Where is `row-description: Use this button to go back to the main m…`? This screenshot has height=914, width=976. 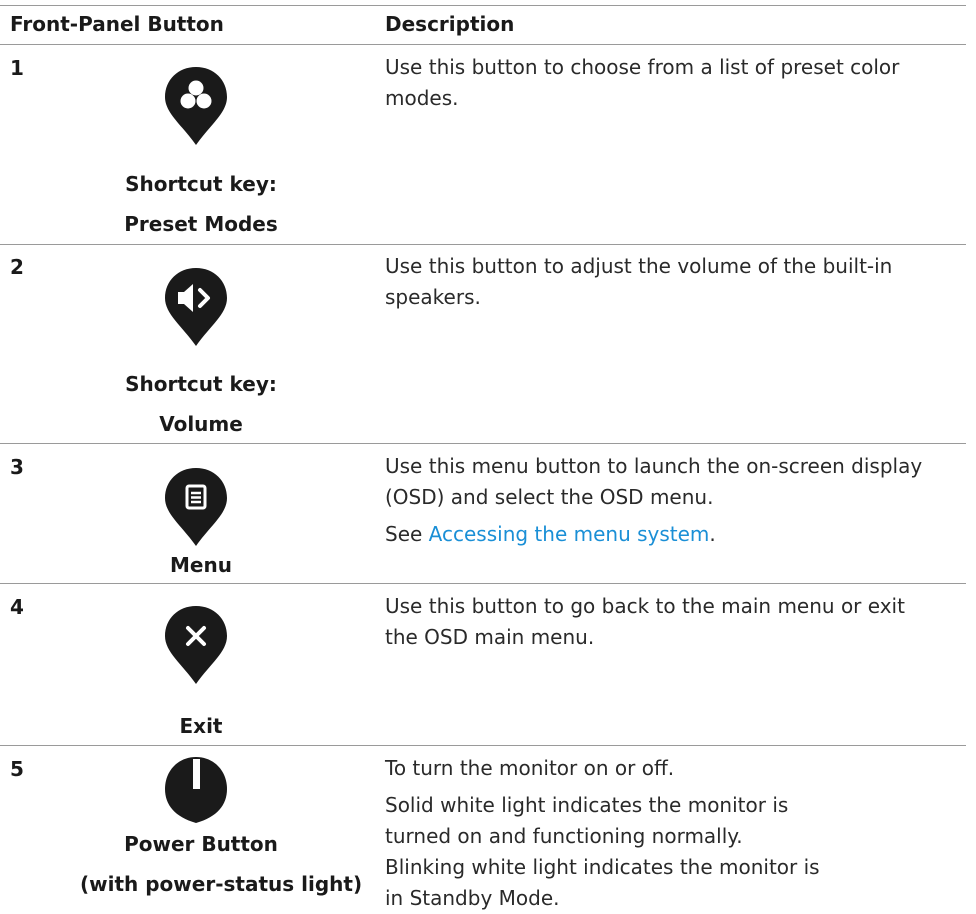 row-description: Use this button to go back to the main m… is located at coordinates (645, 621).